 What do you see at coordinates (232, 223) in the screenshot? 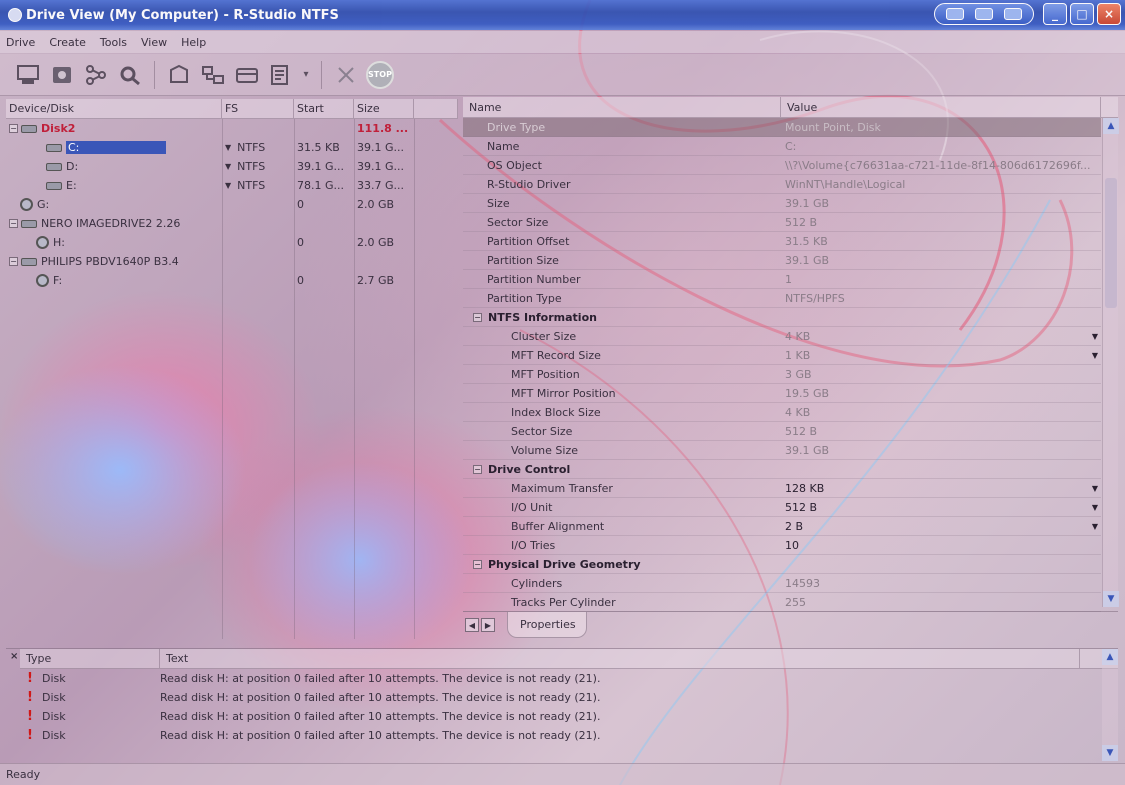
I see `tree-row-nero: − NERO IMAGEDRIVE2 2.26` at bounding box center [232, 223].